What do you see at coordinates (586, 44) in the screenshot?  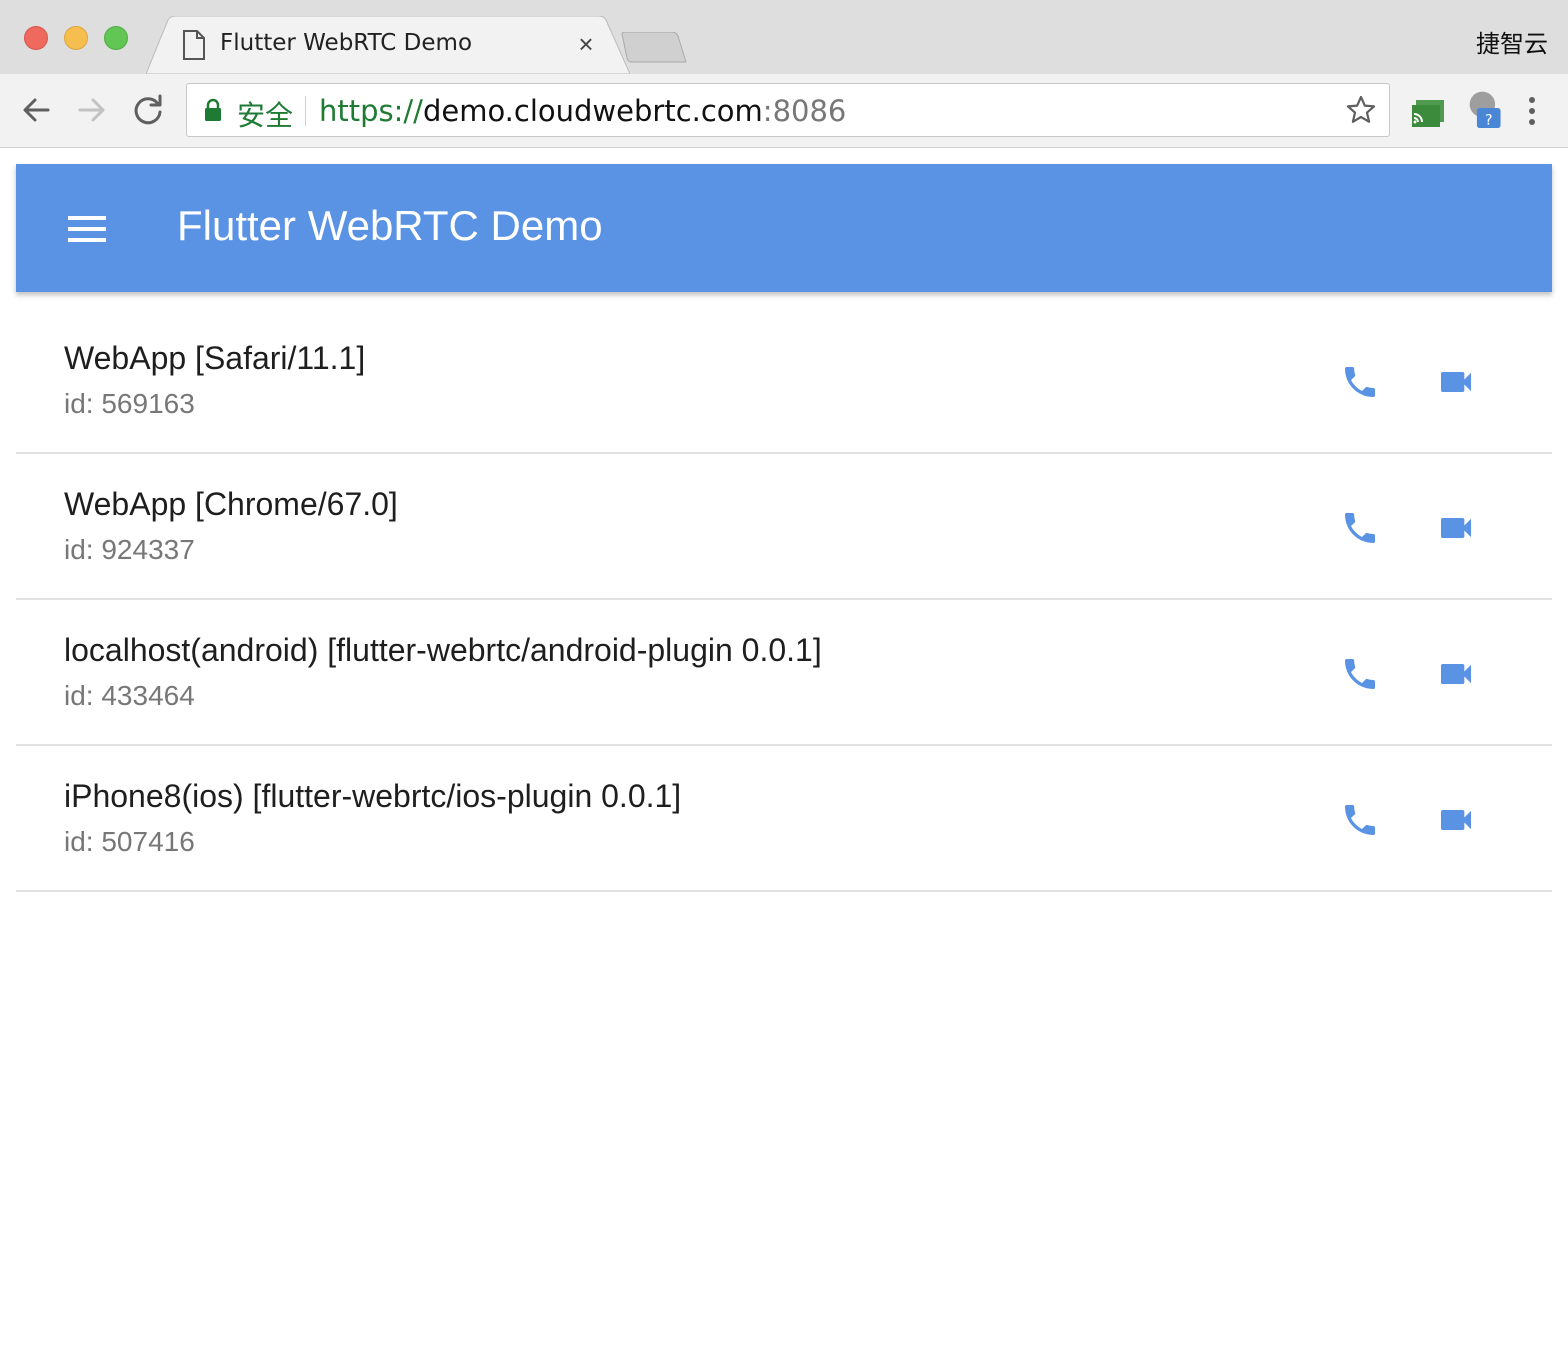 I see `tab-close-icon: ×` at bounding box center [586, 44].